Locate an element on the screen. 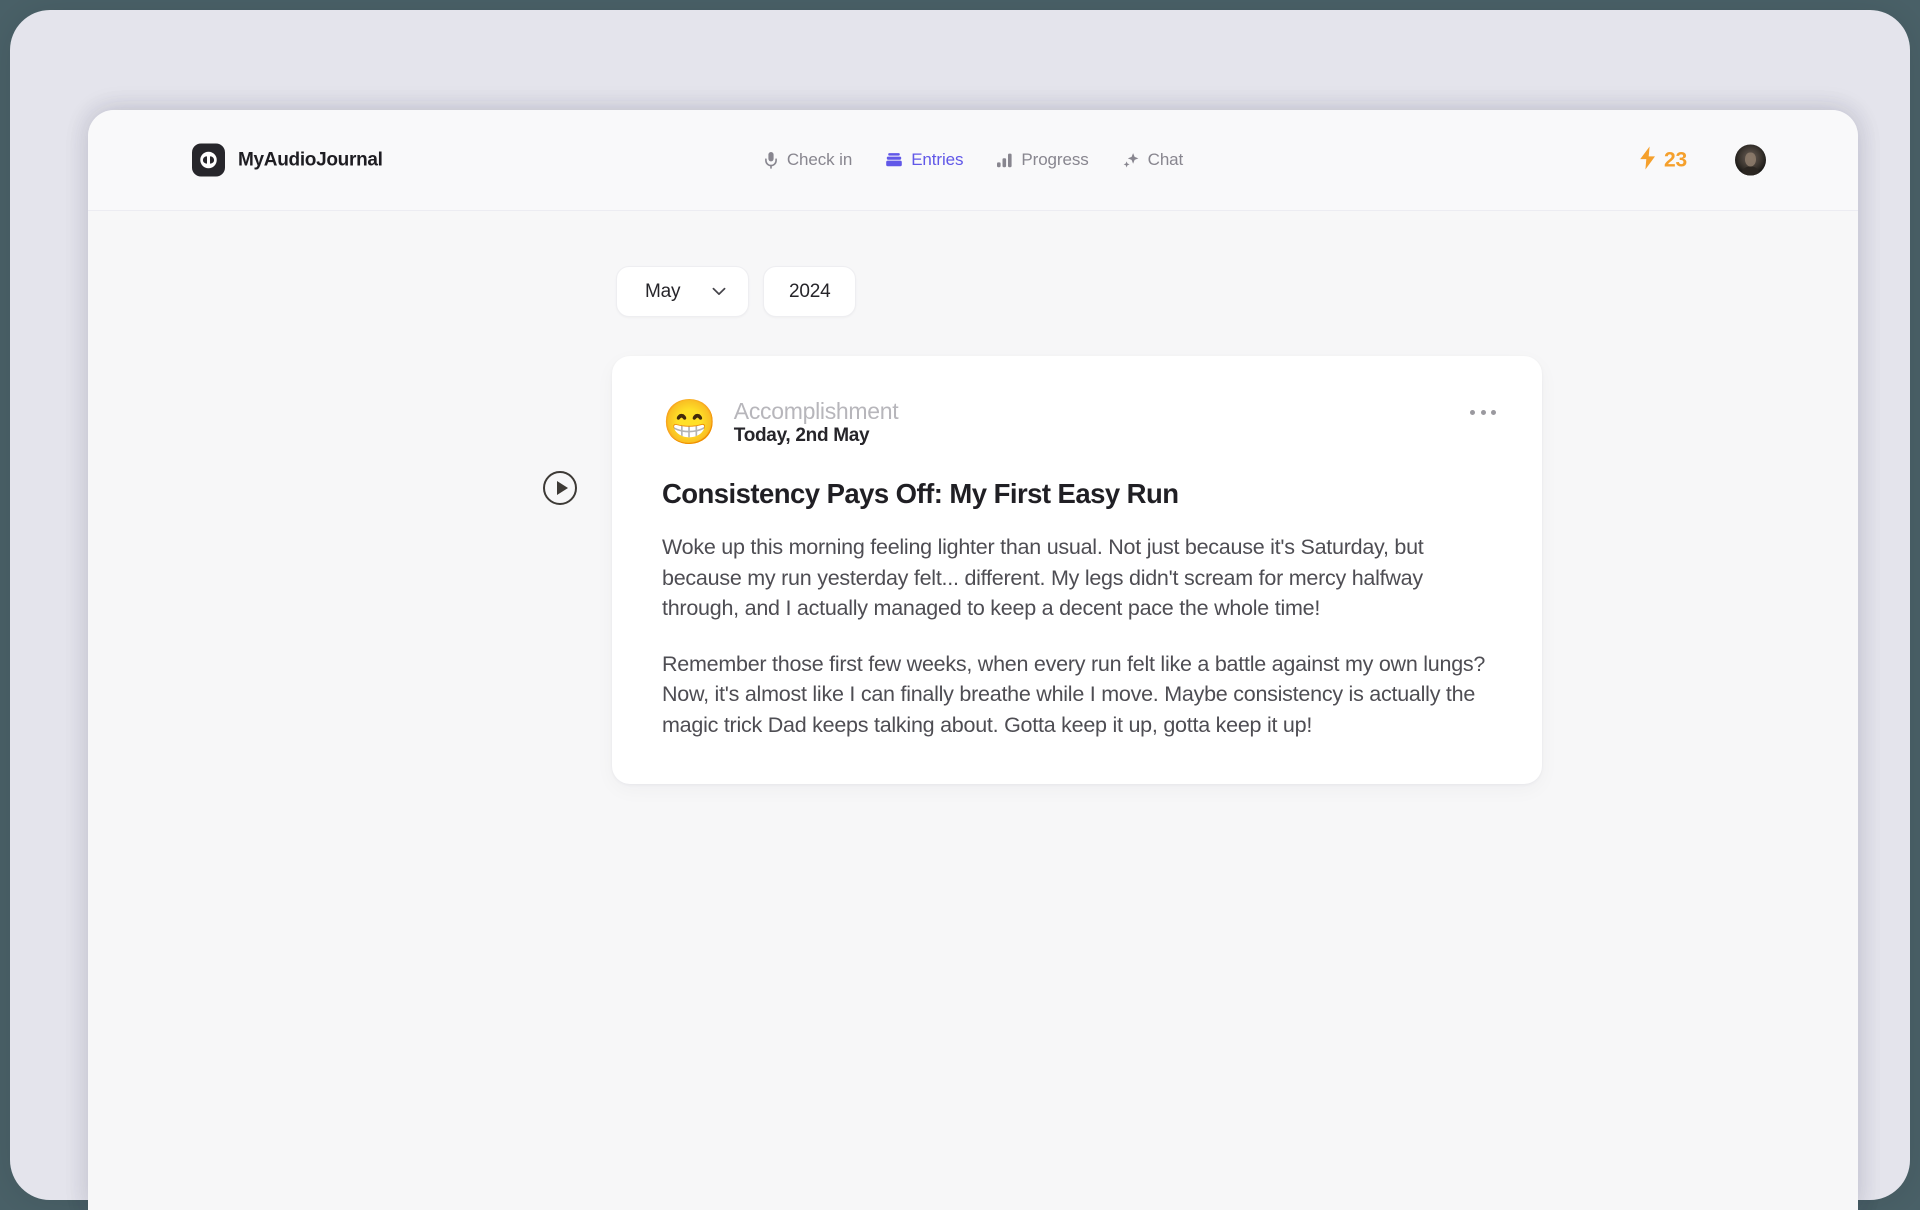 This screenshot has height=1210, width=1920. play-circle-icon is located at coordinates (560, 488).